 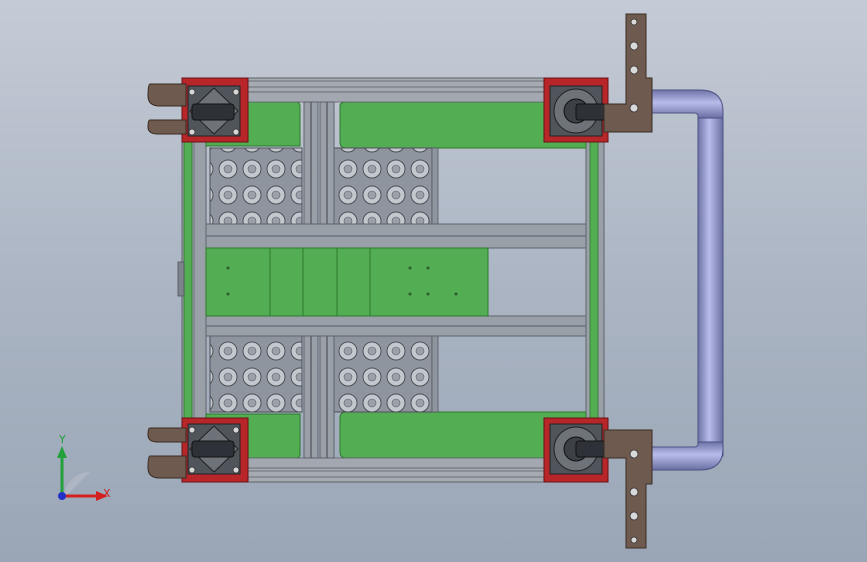 What do you see at coordinates (62, 439) in the screenshot?
I see `y-axis-label: Y` at bounding box center [62, 439].